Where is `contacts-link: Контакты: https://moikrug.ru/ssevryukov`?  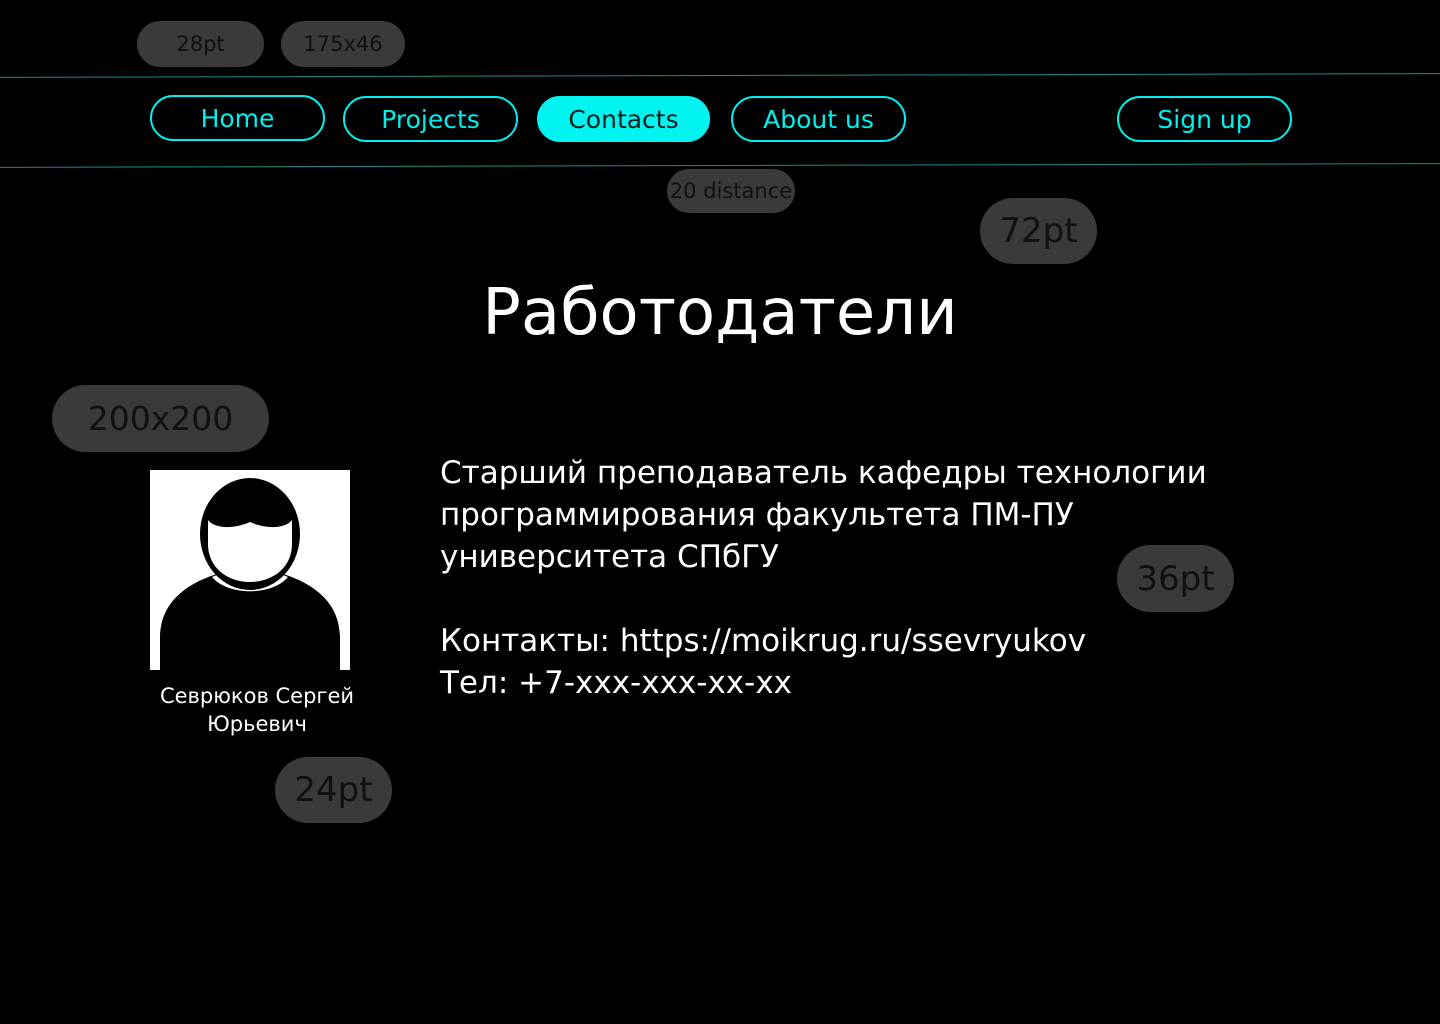 contacts-link: Контакты: https://moikrug.ru/ssevryukov is located at coordinates (763, 641).